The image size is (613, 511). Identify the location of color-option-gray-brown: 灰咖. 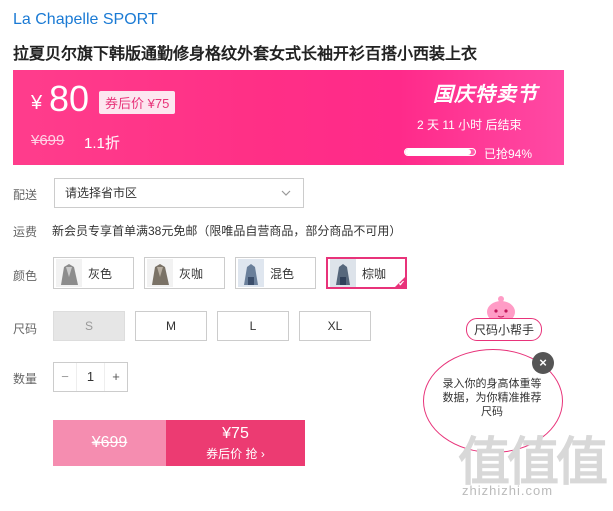
(184, 273).